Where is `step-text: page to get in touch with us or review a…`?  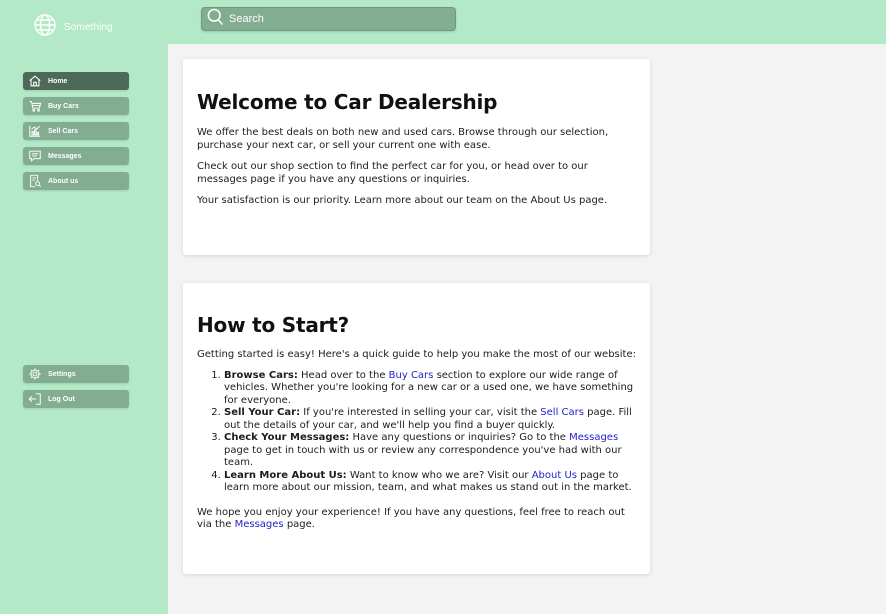 step-text: page to get in touch with us or review a… is located at coordinates (423, 456).